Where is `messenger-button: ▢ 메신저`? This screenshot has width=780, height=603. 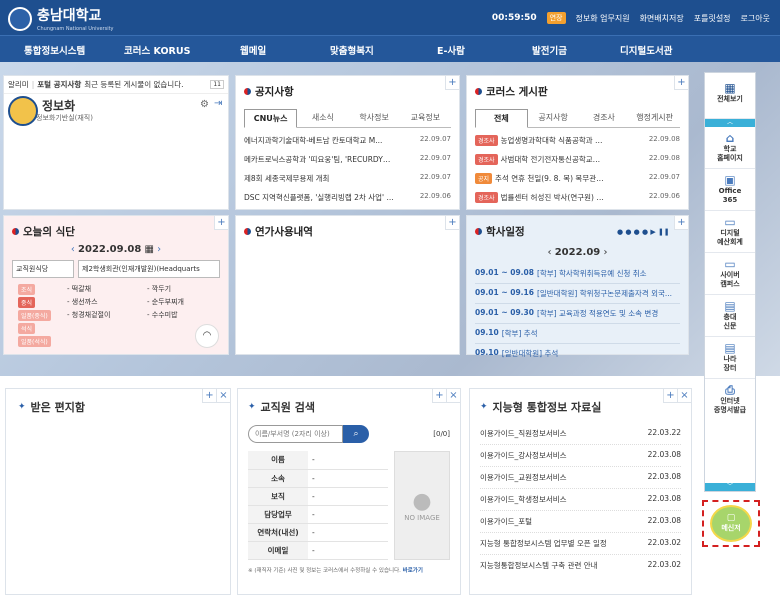 messenger-button: ▢ 메신저 is located at coordinates (731, 523).